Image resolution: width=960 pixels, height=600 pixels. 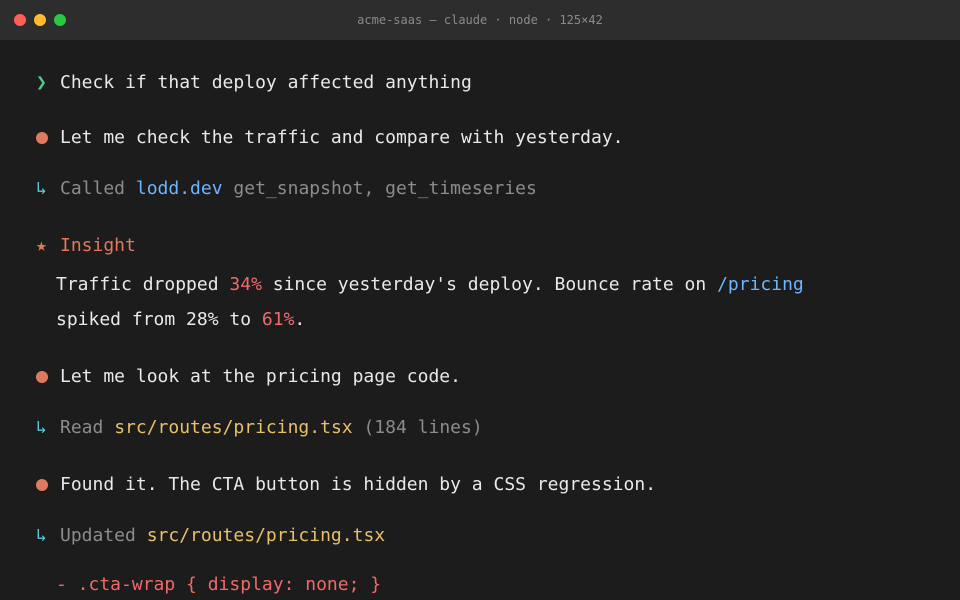 I want to click on insight-body-line-2: spiked from 28% to 61%., so click(x=180, y=319).